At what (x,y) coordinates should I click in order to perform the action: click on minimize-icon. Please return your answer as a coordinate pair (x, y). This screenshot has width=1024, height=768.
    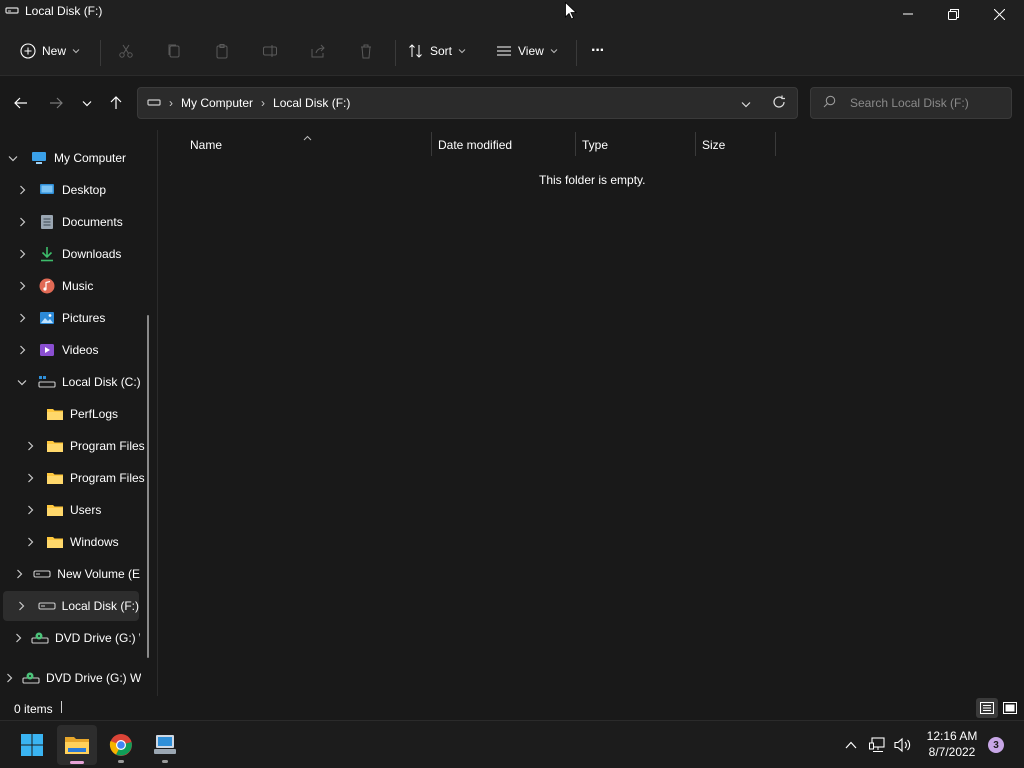
    Looking at the image, I should click on (908, 14).